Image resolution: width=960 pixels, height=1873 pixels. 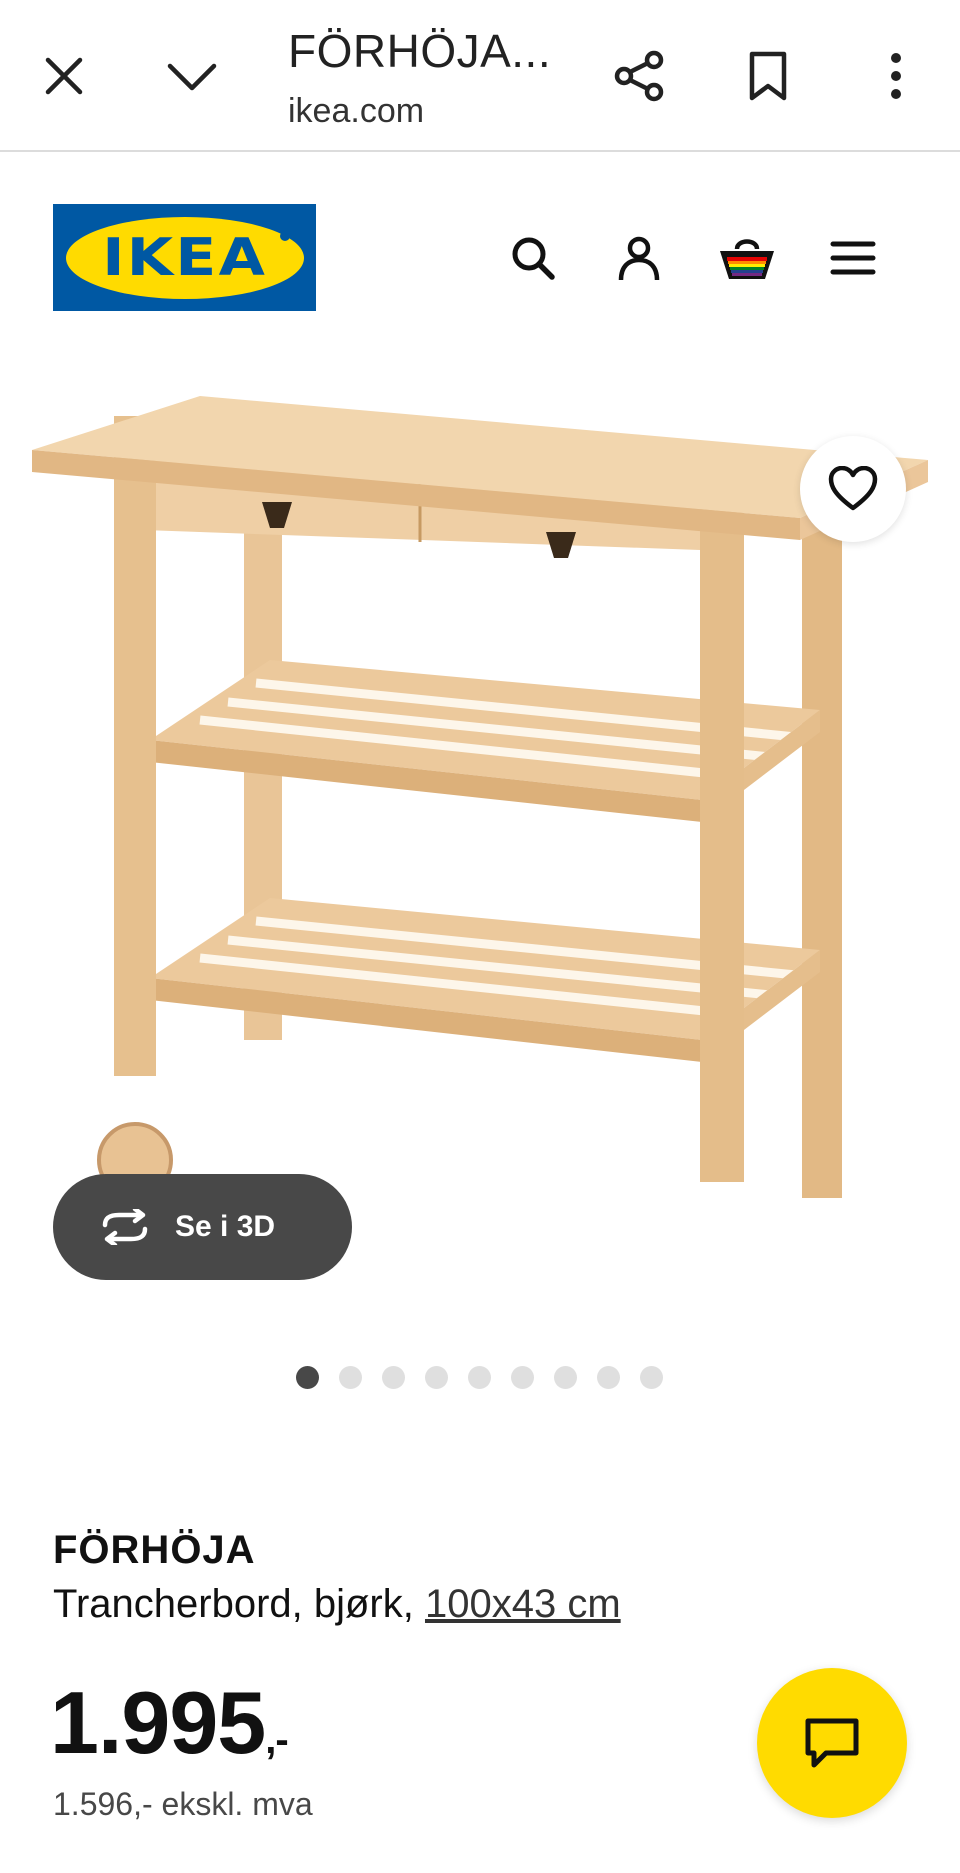 I want to click on chat-icon, so click(x=832, y=1743).